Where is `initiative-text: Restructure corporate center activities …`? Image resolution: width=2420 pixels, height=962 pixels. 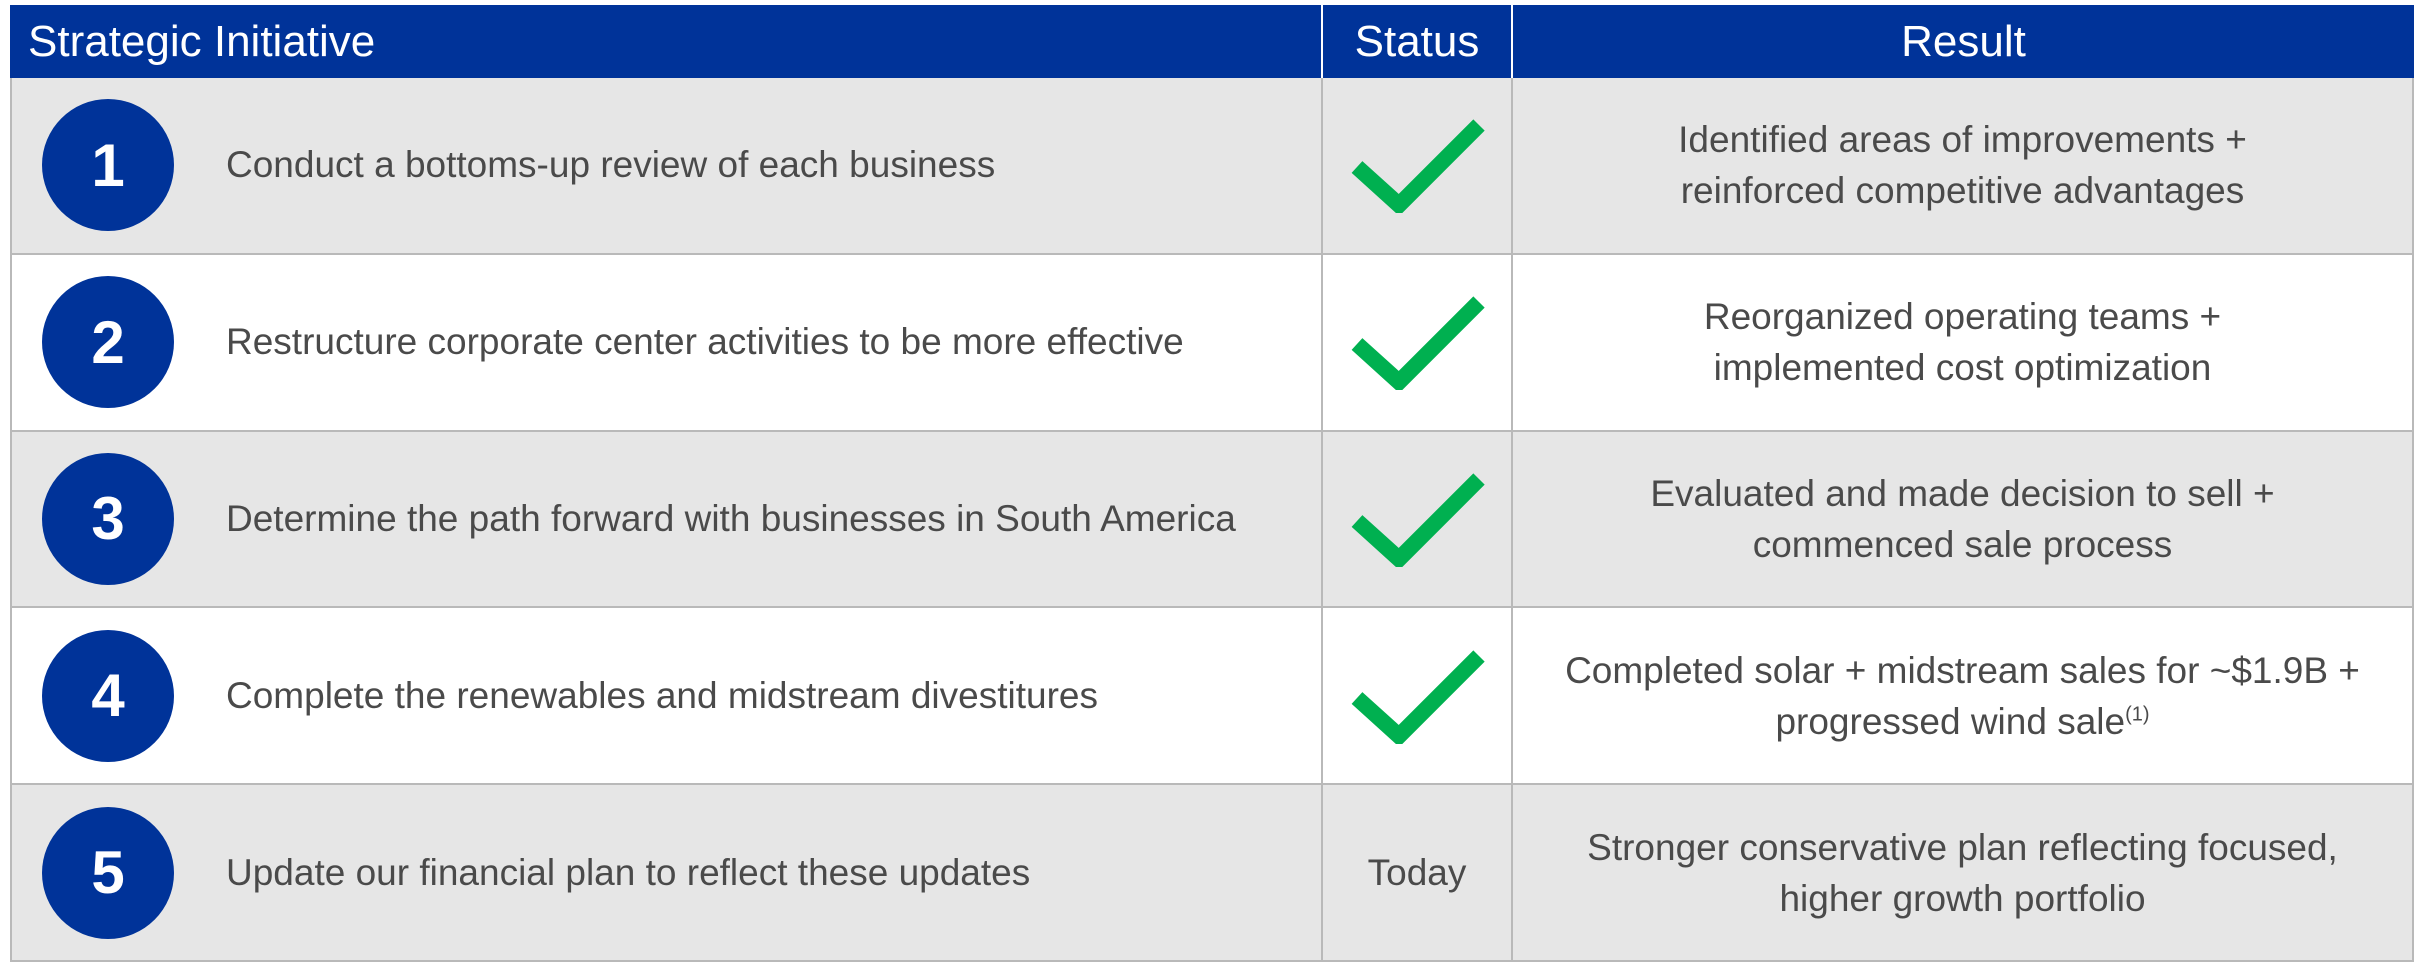 initiative-text: Restructure corporate center activities … is located at coordinates (705, 342).